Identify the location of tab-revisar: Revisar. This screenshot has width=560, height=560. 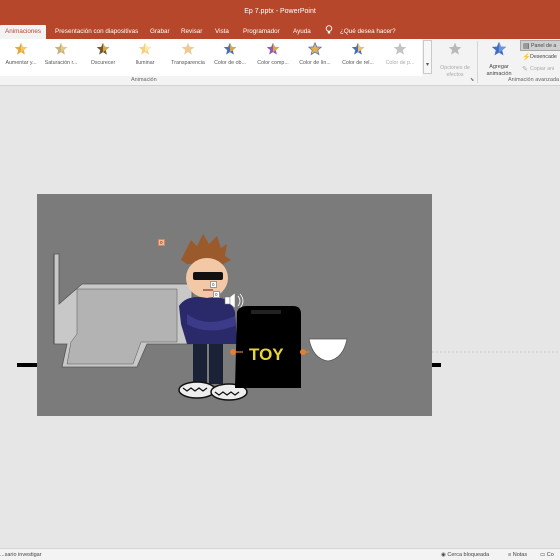
(191, 32).